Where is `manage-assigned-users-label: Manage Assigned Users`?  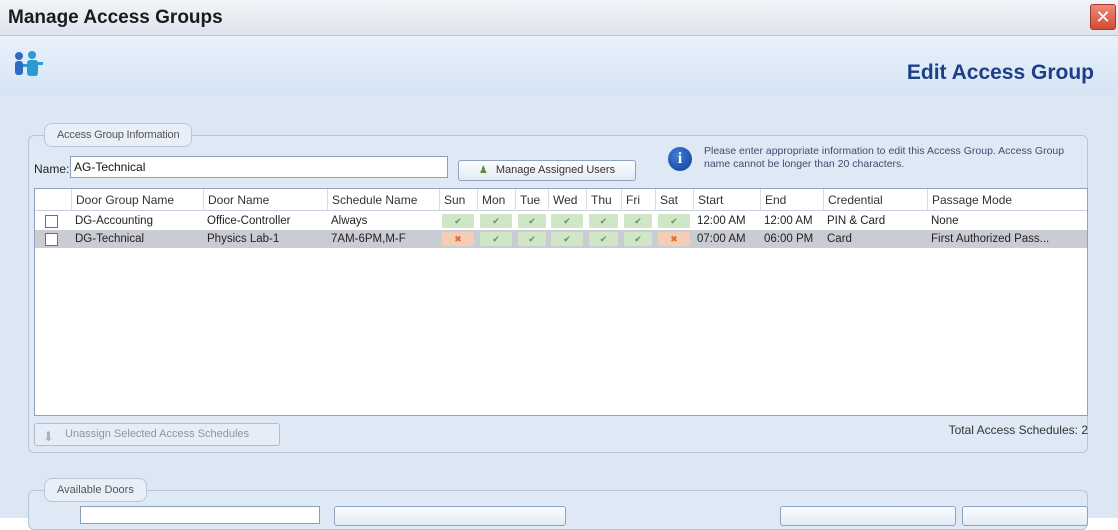 manage-assigned-users-label: Manage Assigned Users is located at coordinates (555, 170).